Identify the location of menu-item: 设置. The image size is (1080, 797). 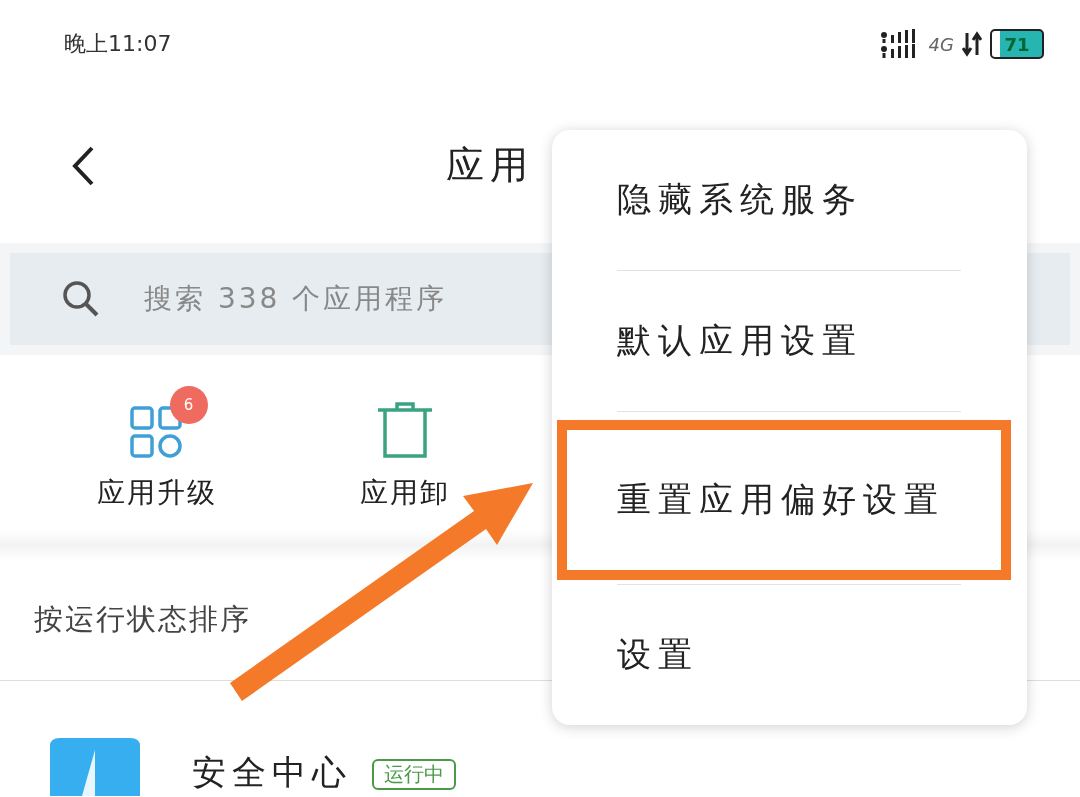
(789, 655).